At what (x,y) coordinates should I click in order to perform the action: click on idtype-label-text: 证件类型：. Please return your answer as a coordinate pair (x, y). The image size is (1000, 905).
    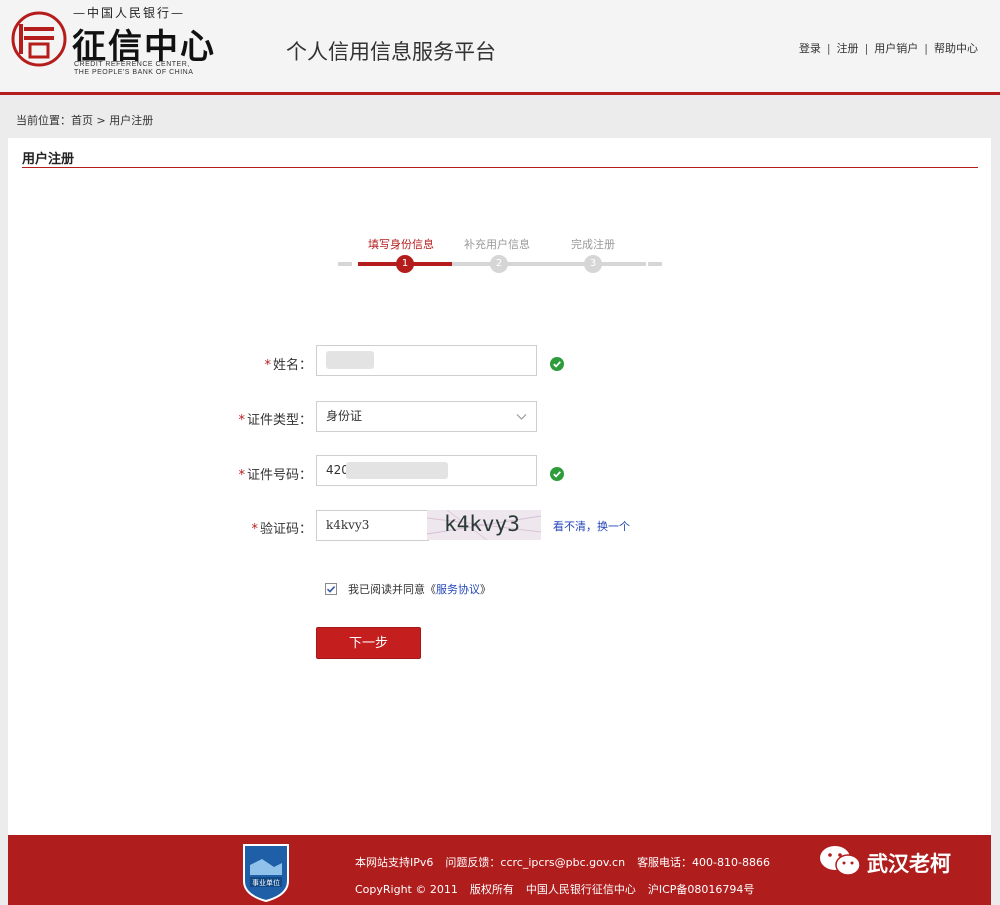
    Looking at the image, I should click on (279, 420).